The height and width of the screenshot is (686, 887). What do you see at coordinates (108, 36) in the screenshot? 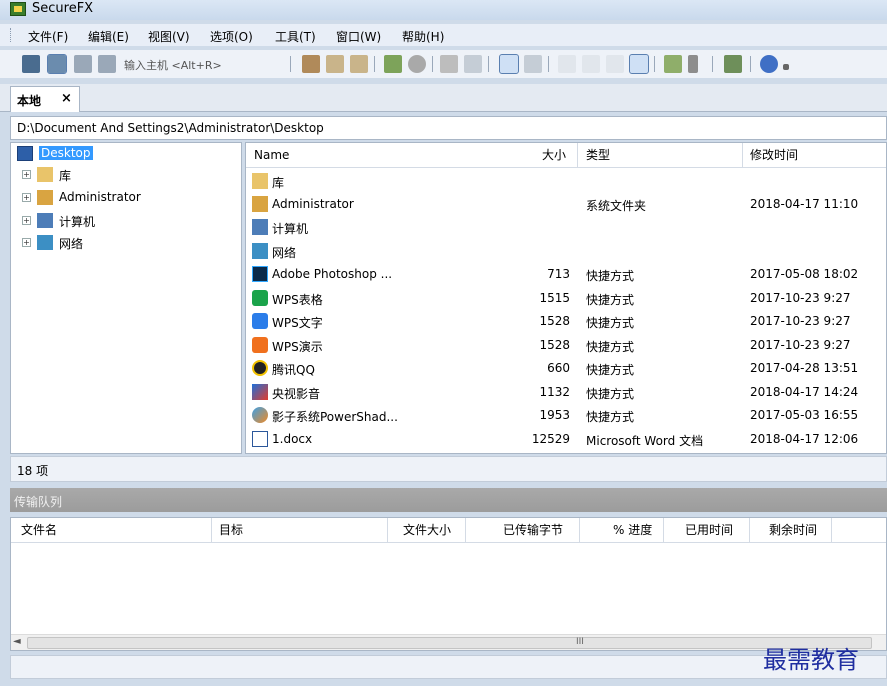
I see `menu-edit: 编辑(E)` at bounding box center [108, 36].